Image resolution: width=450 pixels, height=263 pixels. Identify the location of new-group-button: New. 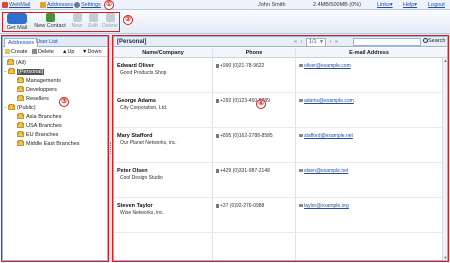
(77, 22).